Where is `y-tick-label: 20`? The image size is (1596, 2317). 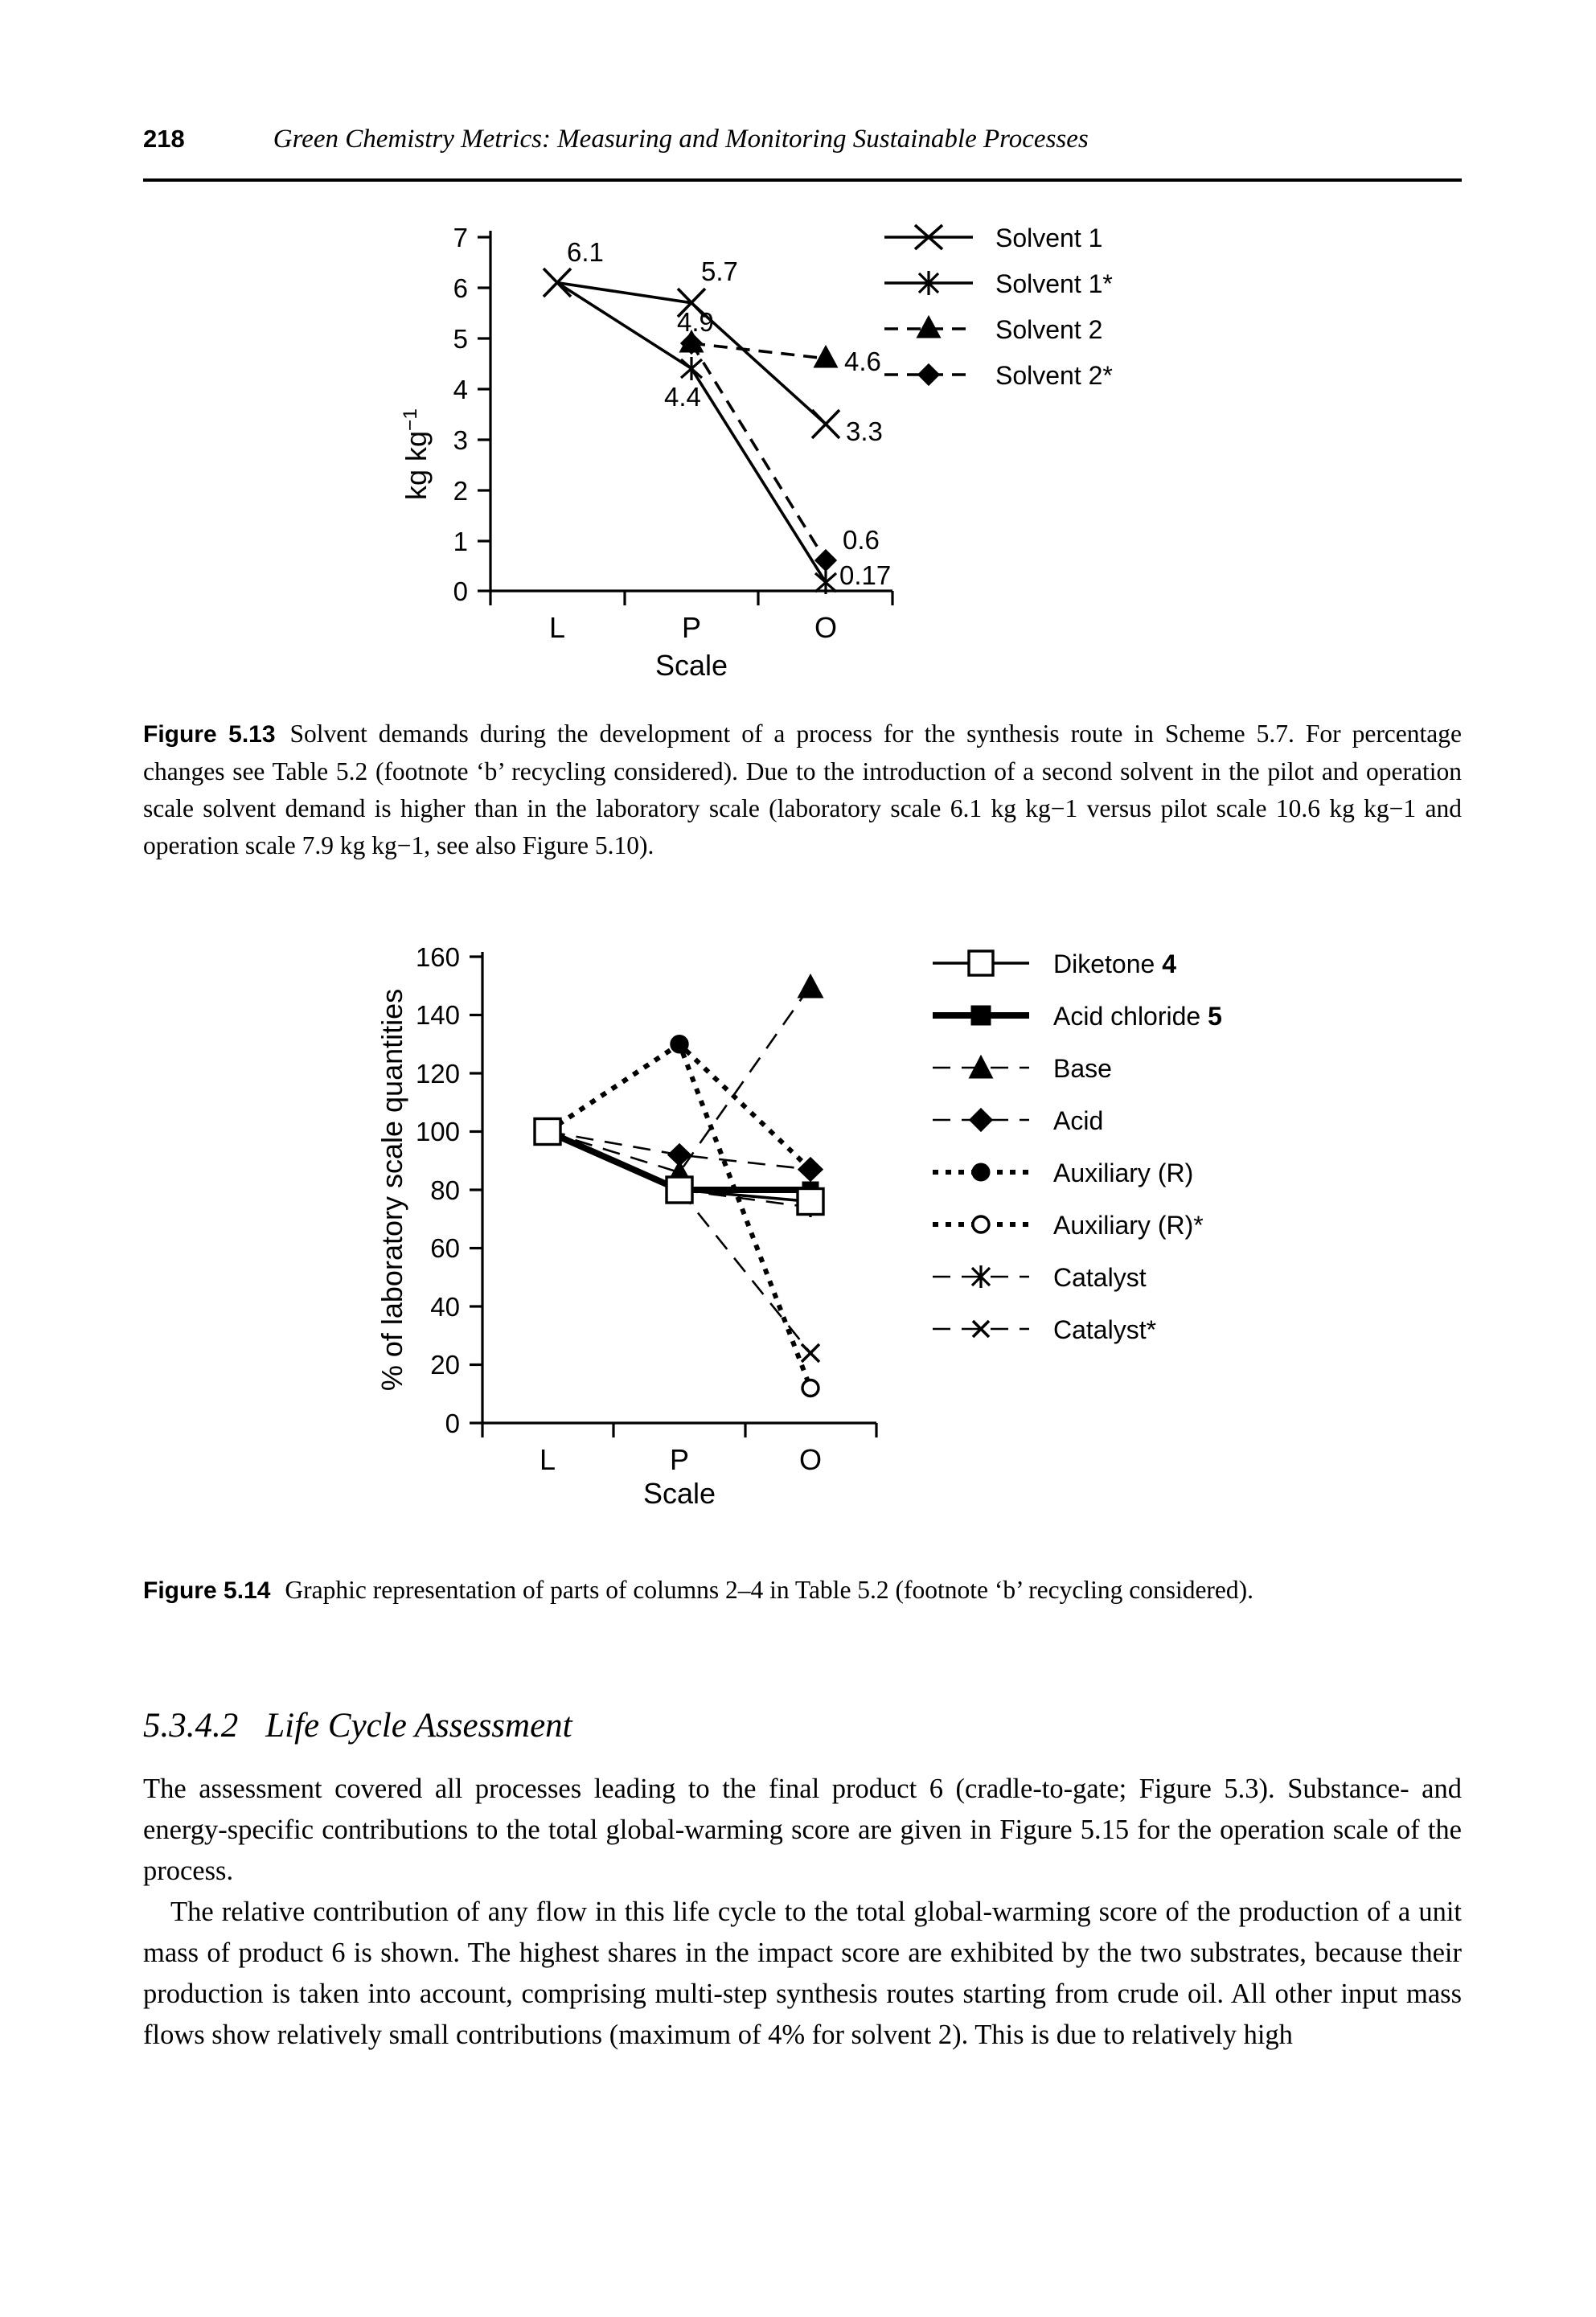
y-tick-label: 20 is located at coordinates (445, 1365).